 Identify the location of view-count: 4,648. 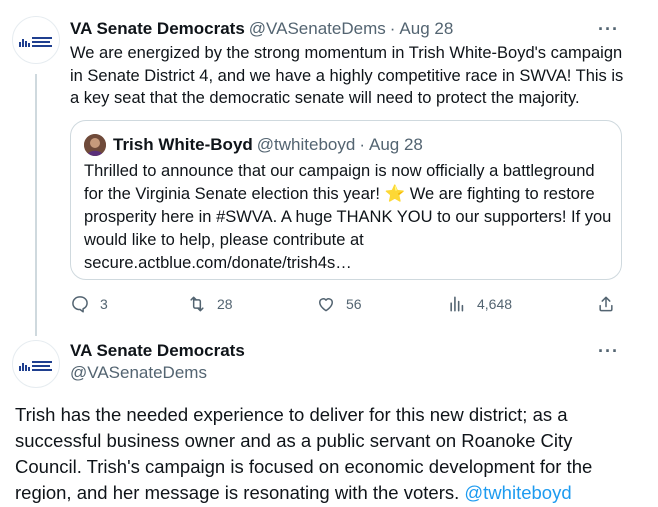
(495, 304).